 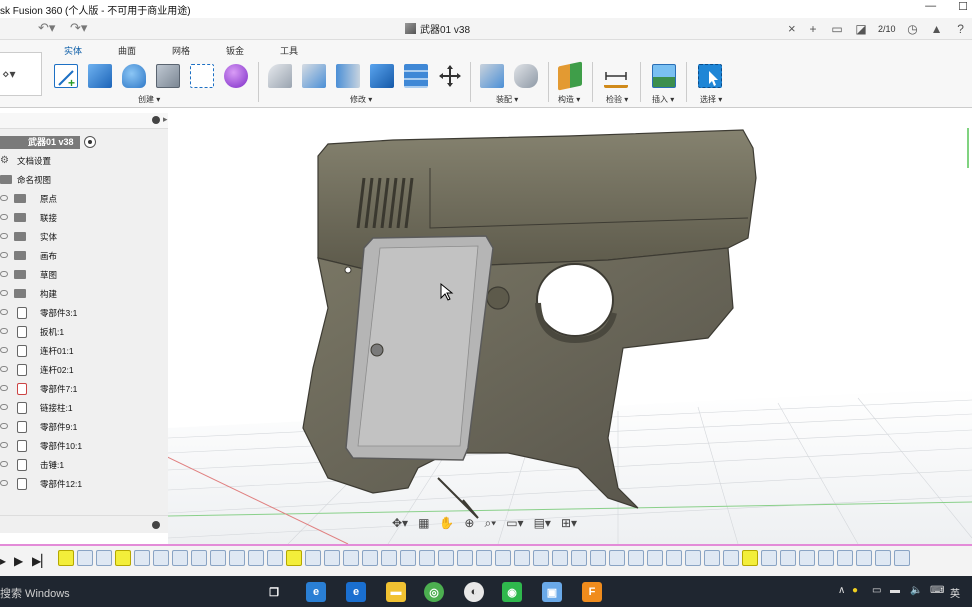 I want to click on look-at-icon: ▦, so click(x=423, y=523).